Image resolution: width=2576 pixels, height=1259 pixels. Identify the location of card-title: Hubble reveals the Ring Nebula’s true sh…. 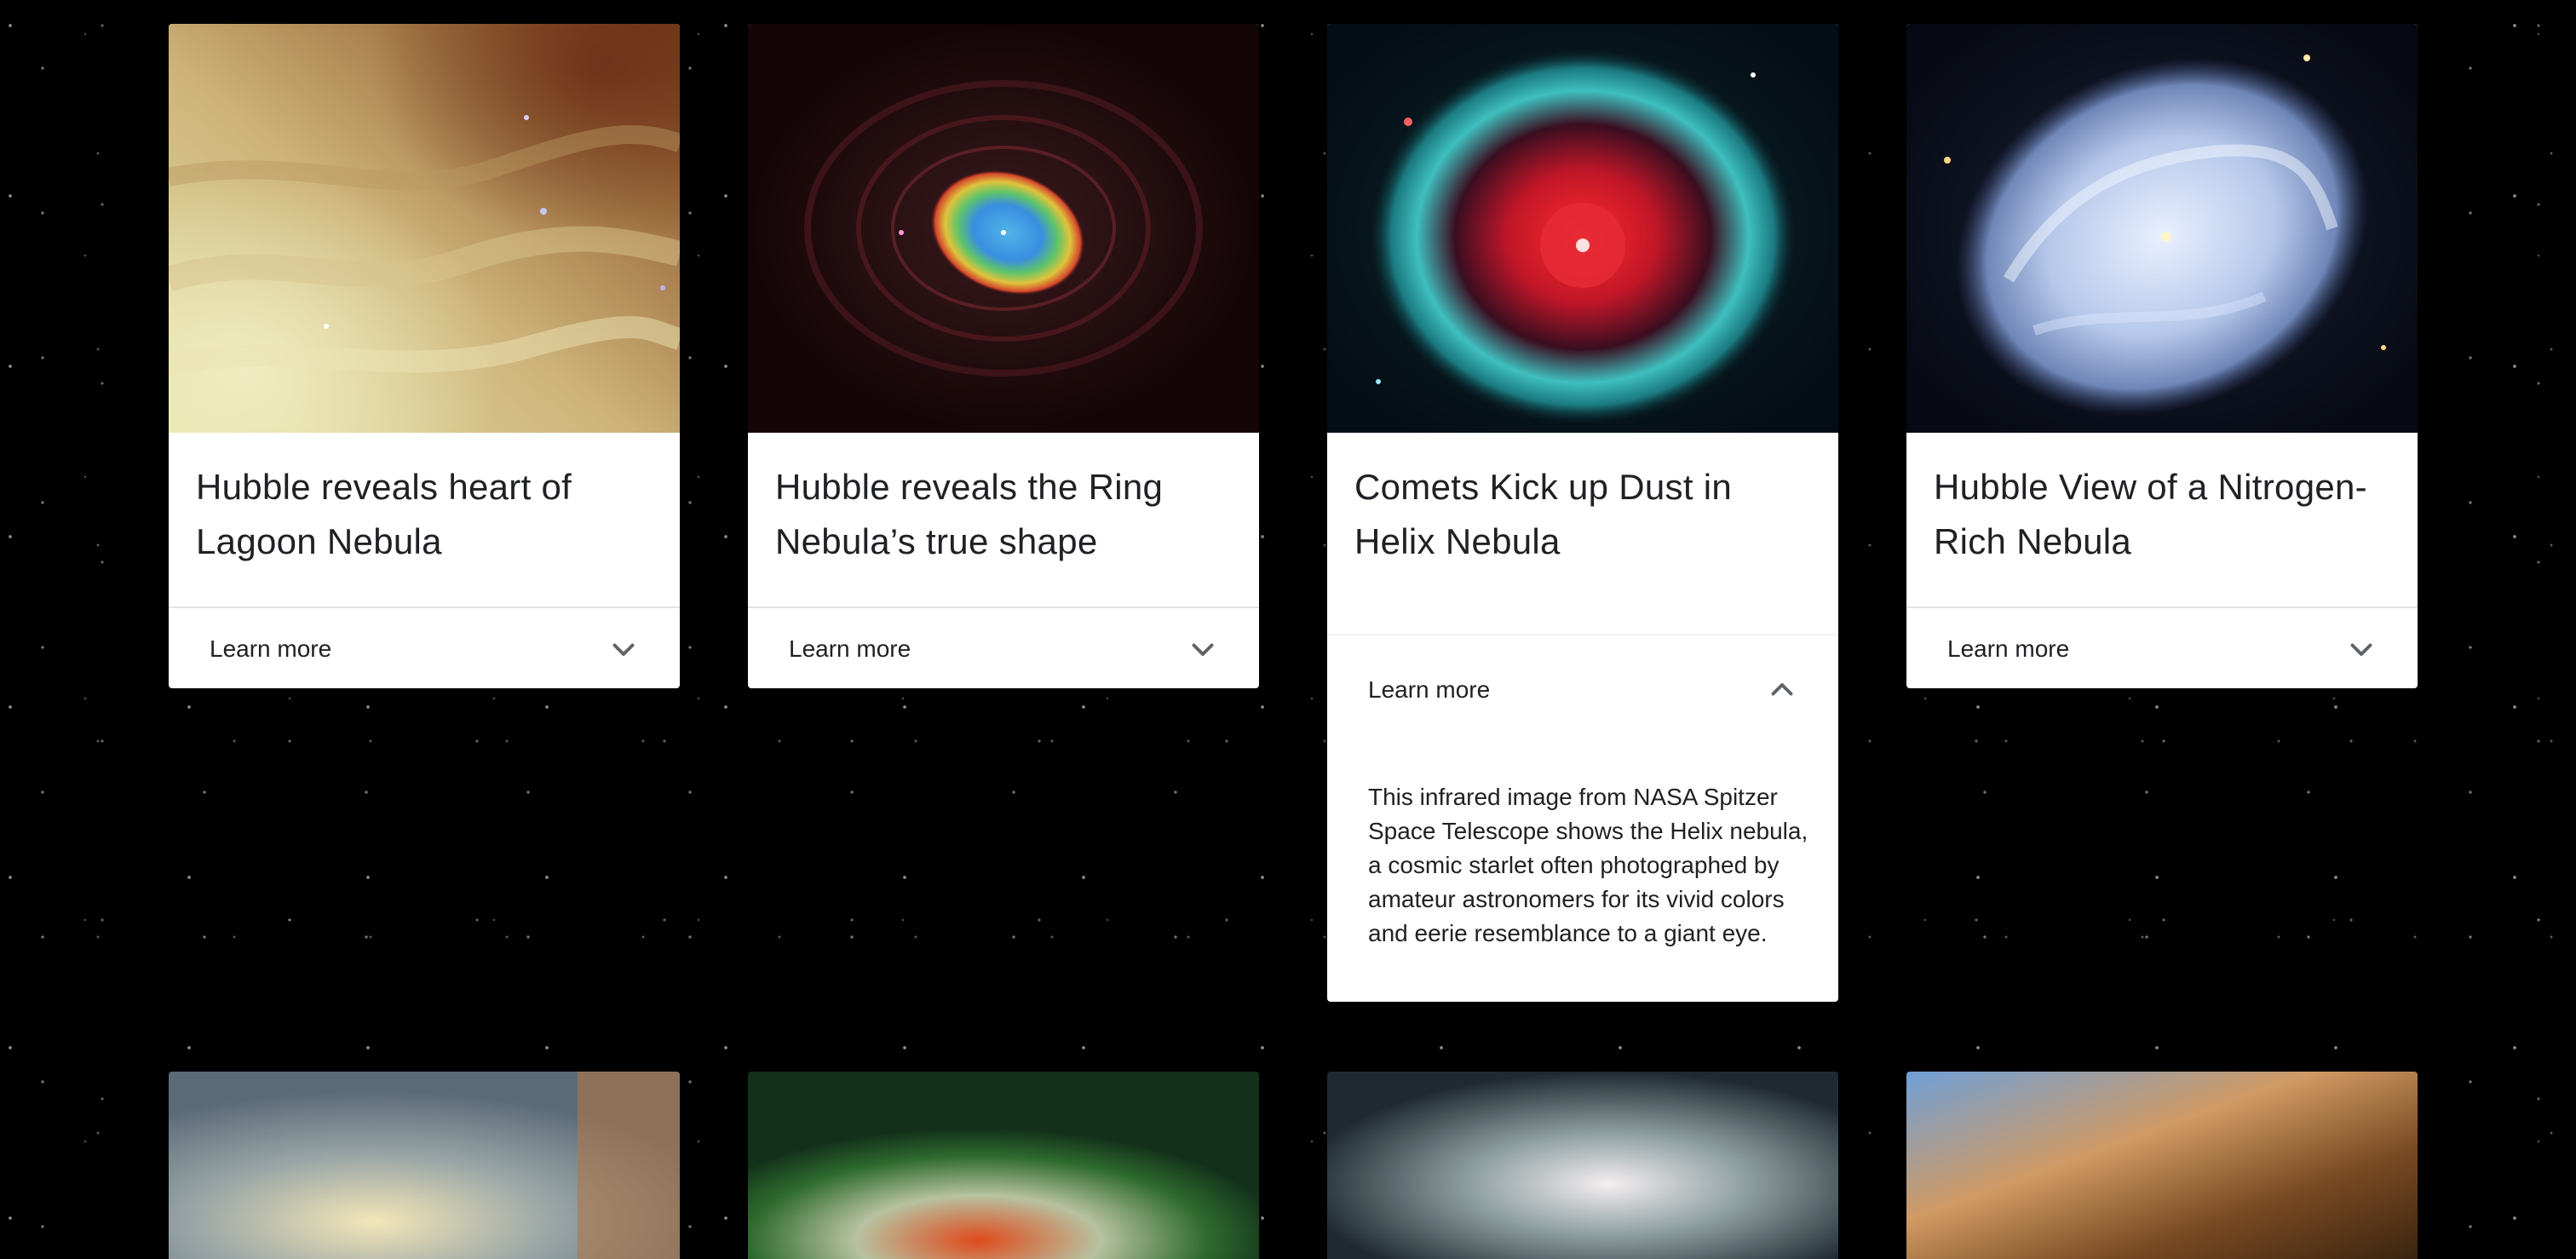
(970, 514).